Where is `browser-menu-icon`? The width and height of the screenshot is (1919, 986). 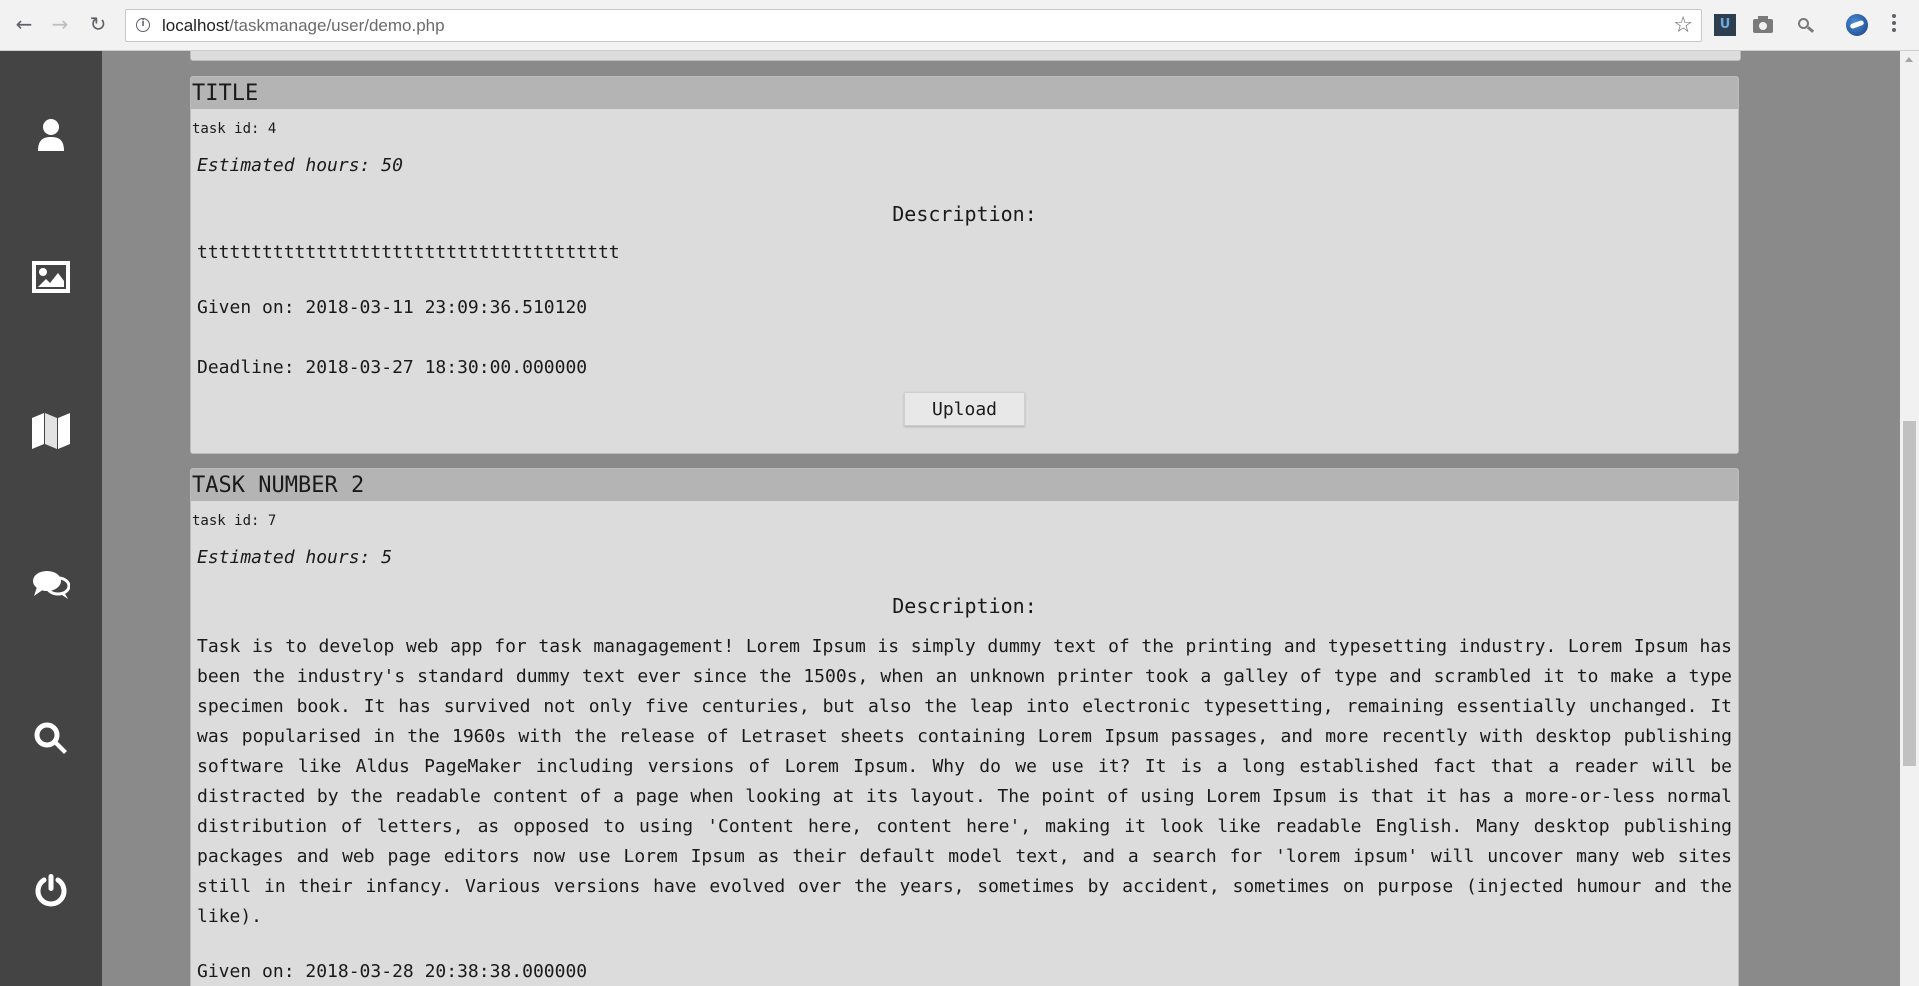
browser-menu-icon is located at coordinates (1894, 24).